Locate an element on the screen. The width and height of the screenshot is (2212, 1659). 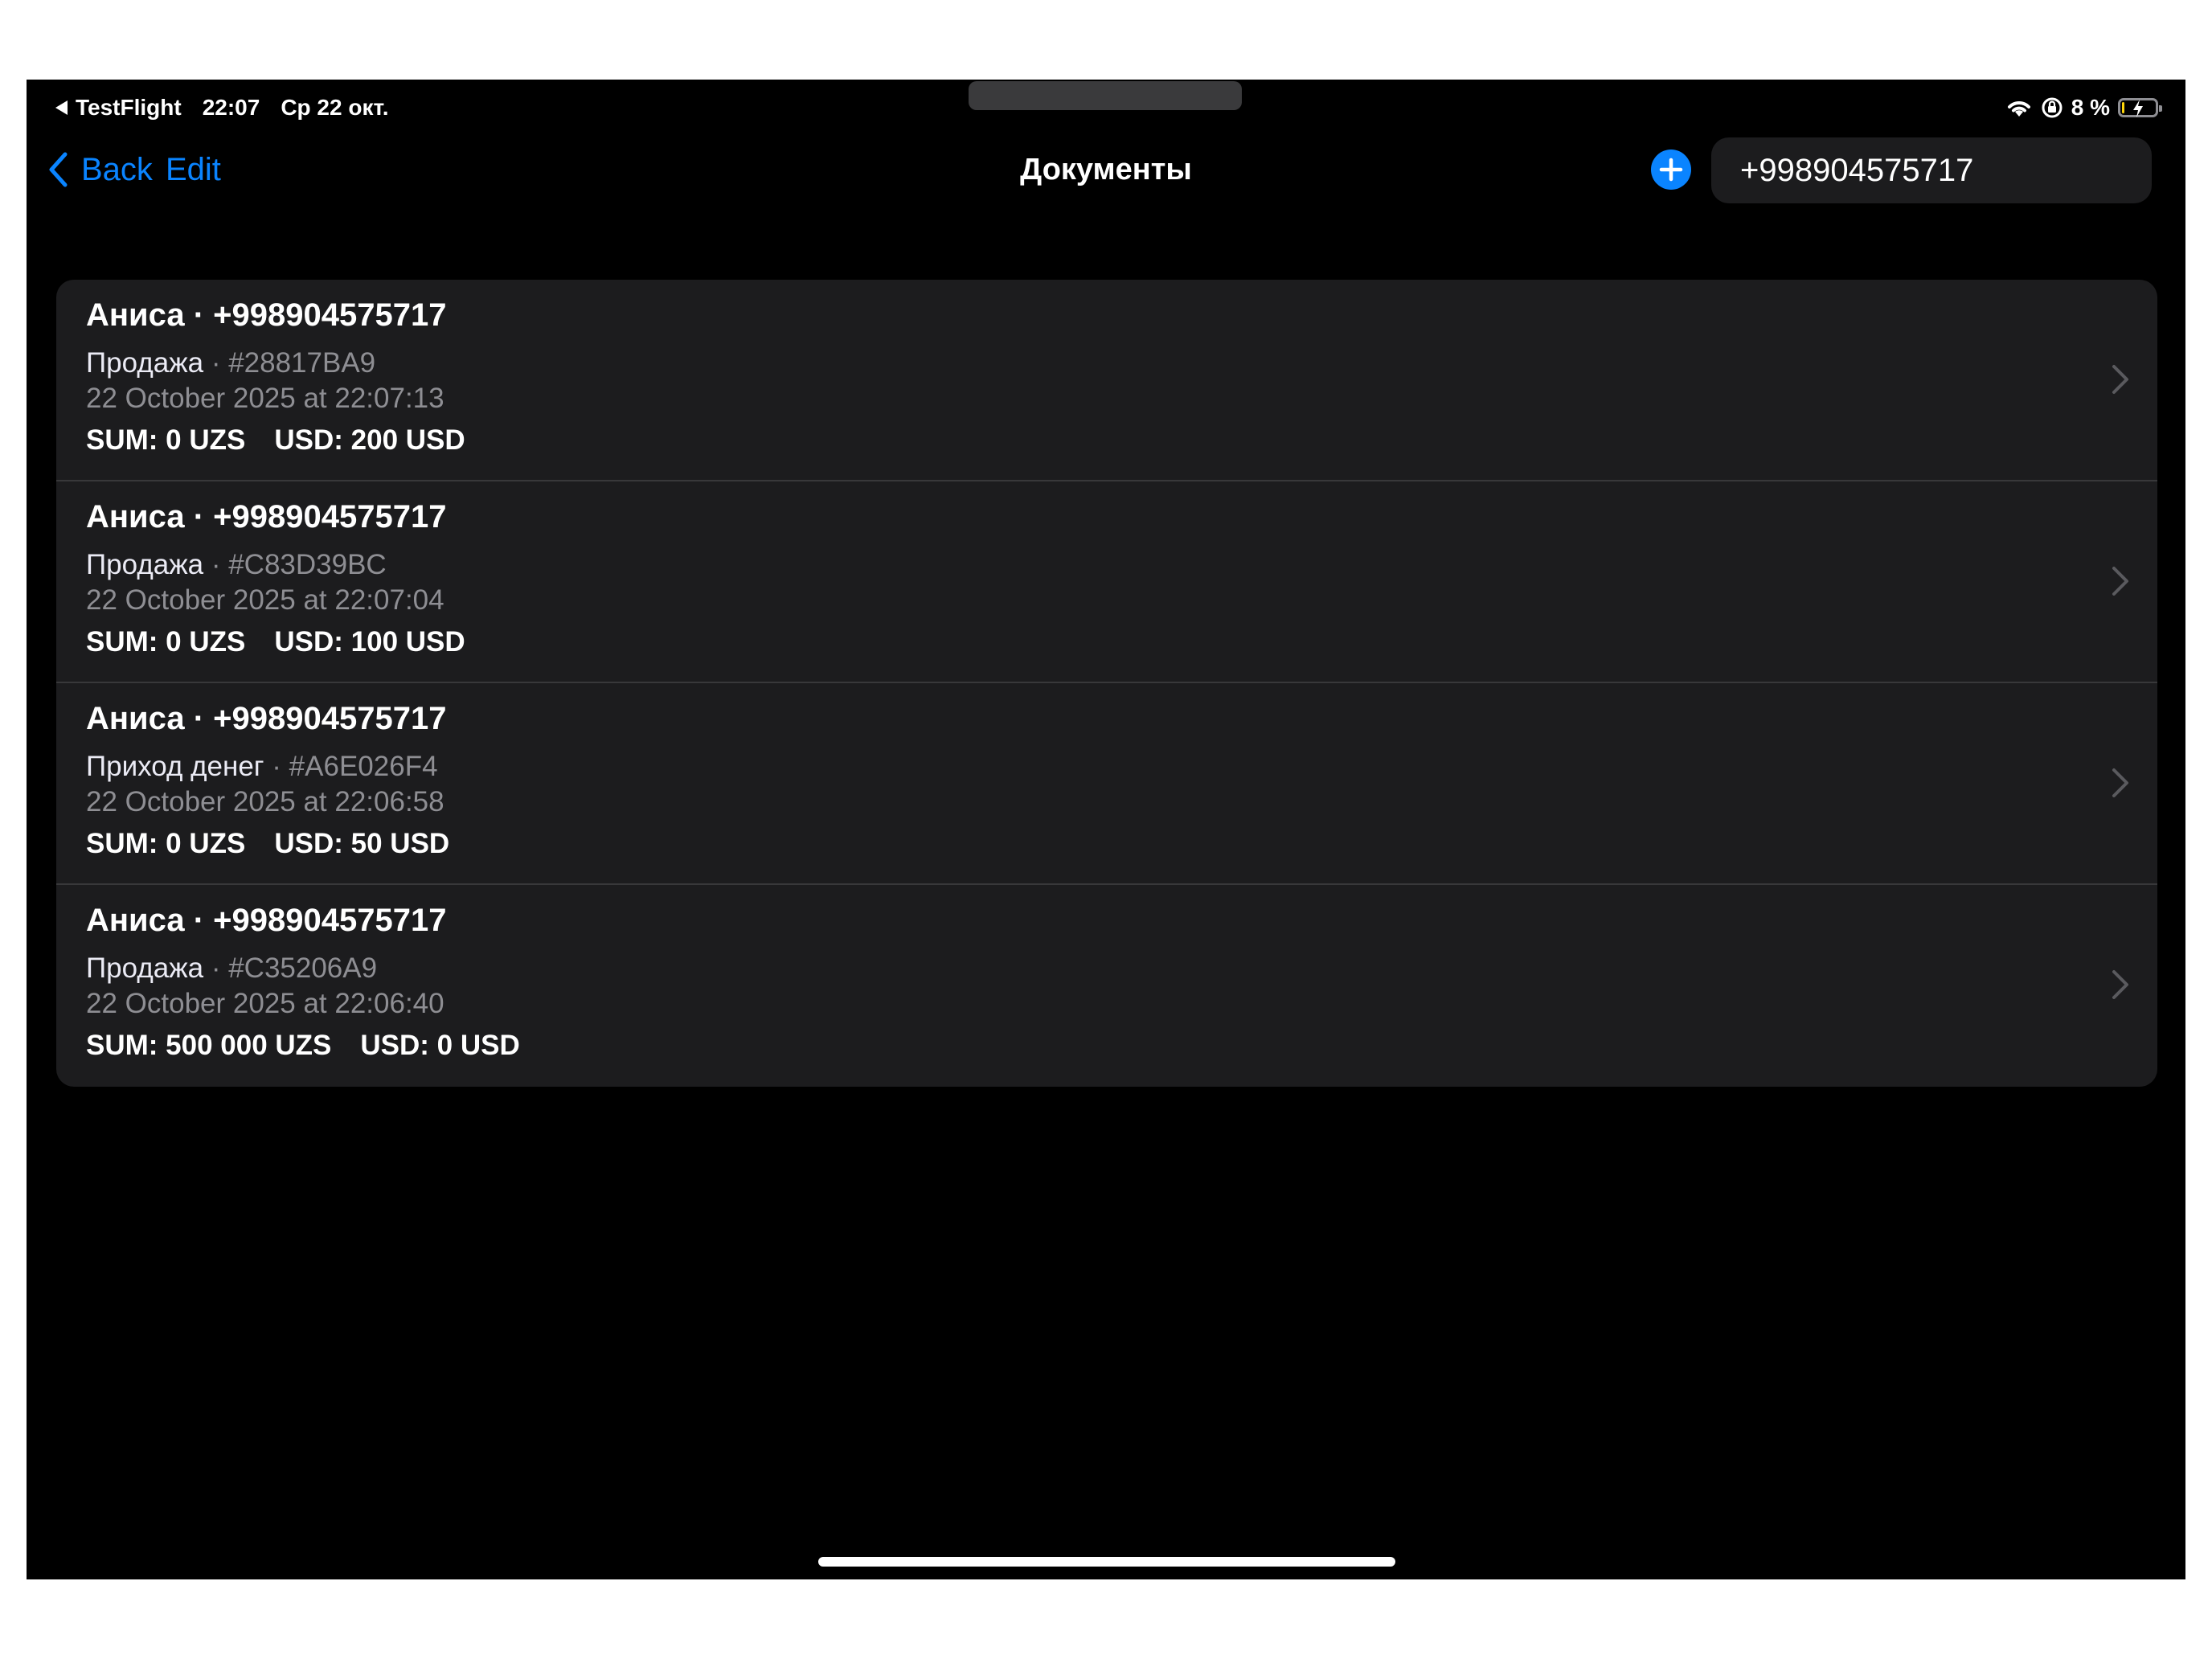
document-usd: USD: 50 USD is located at coordinates (362, 843).